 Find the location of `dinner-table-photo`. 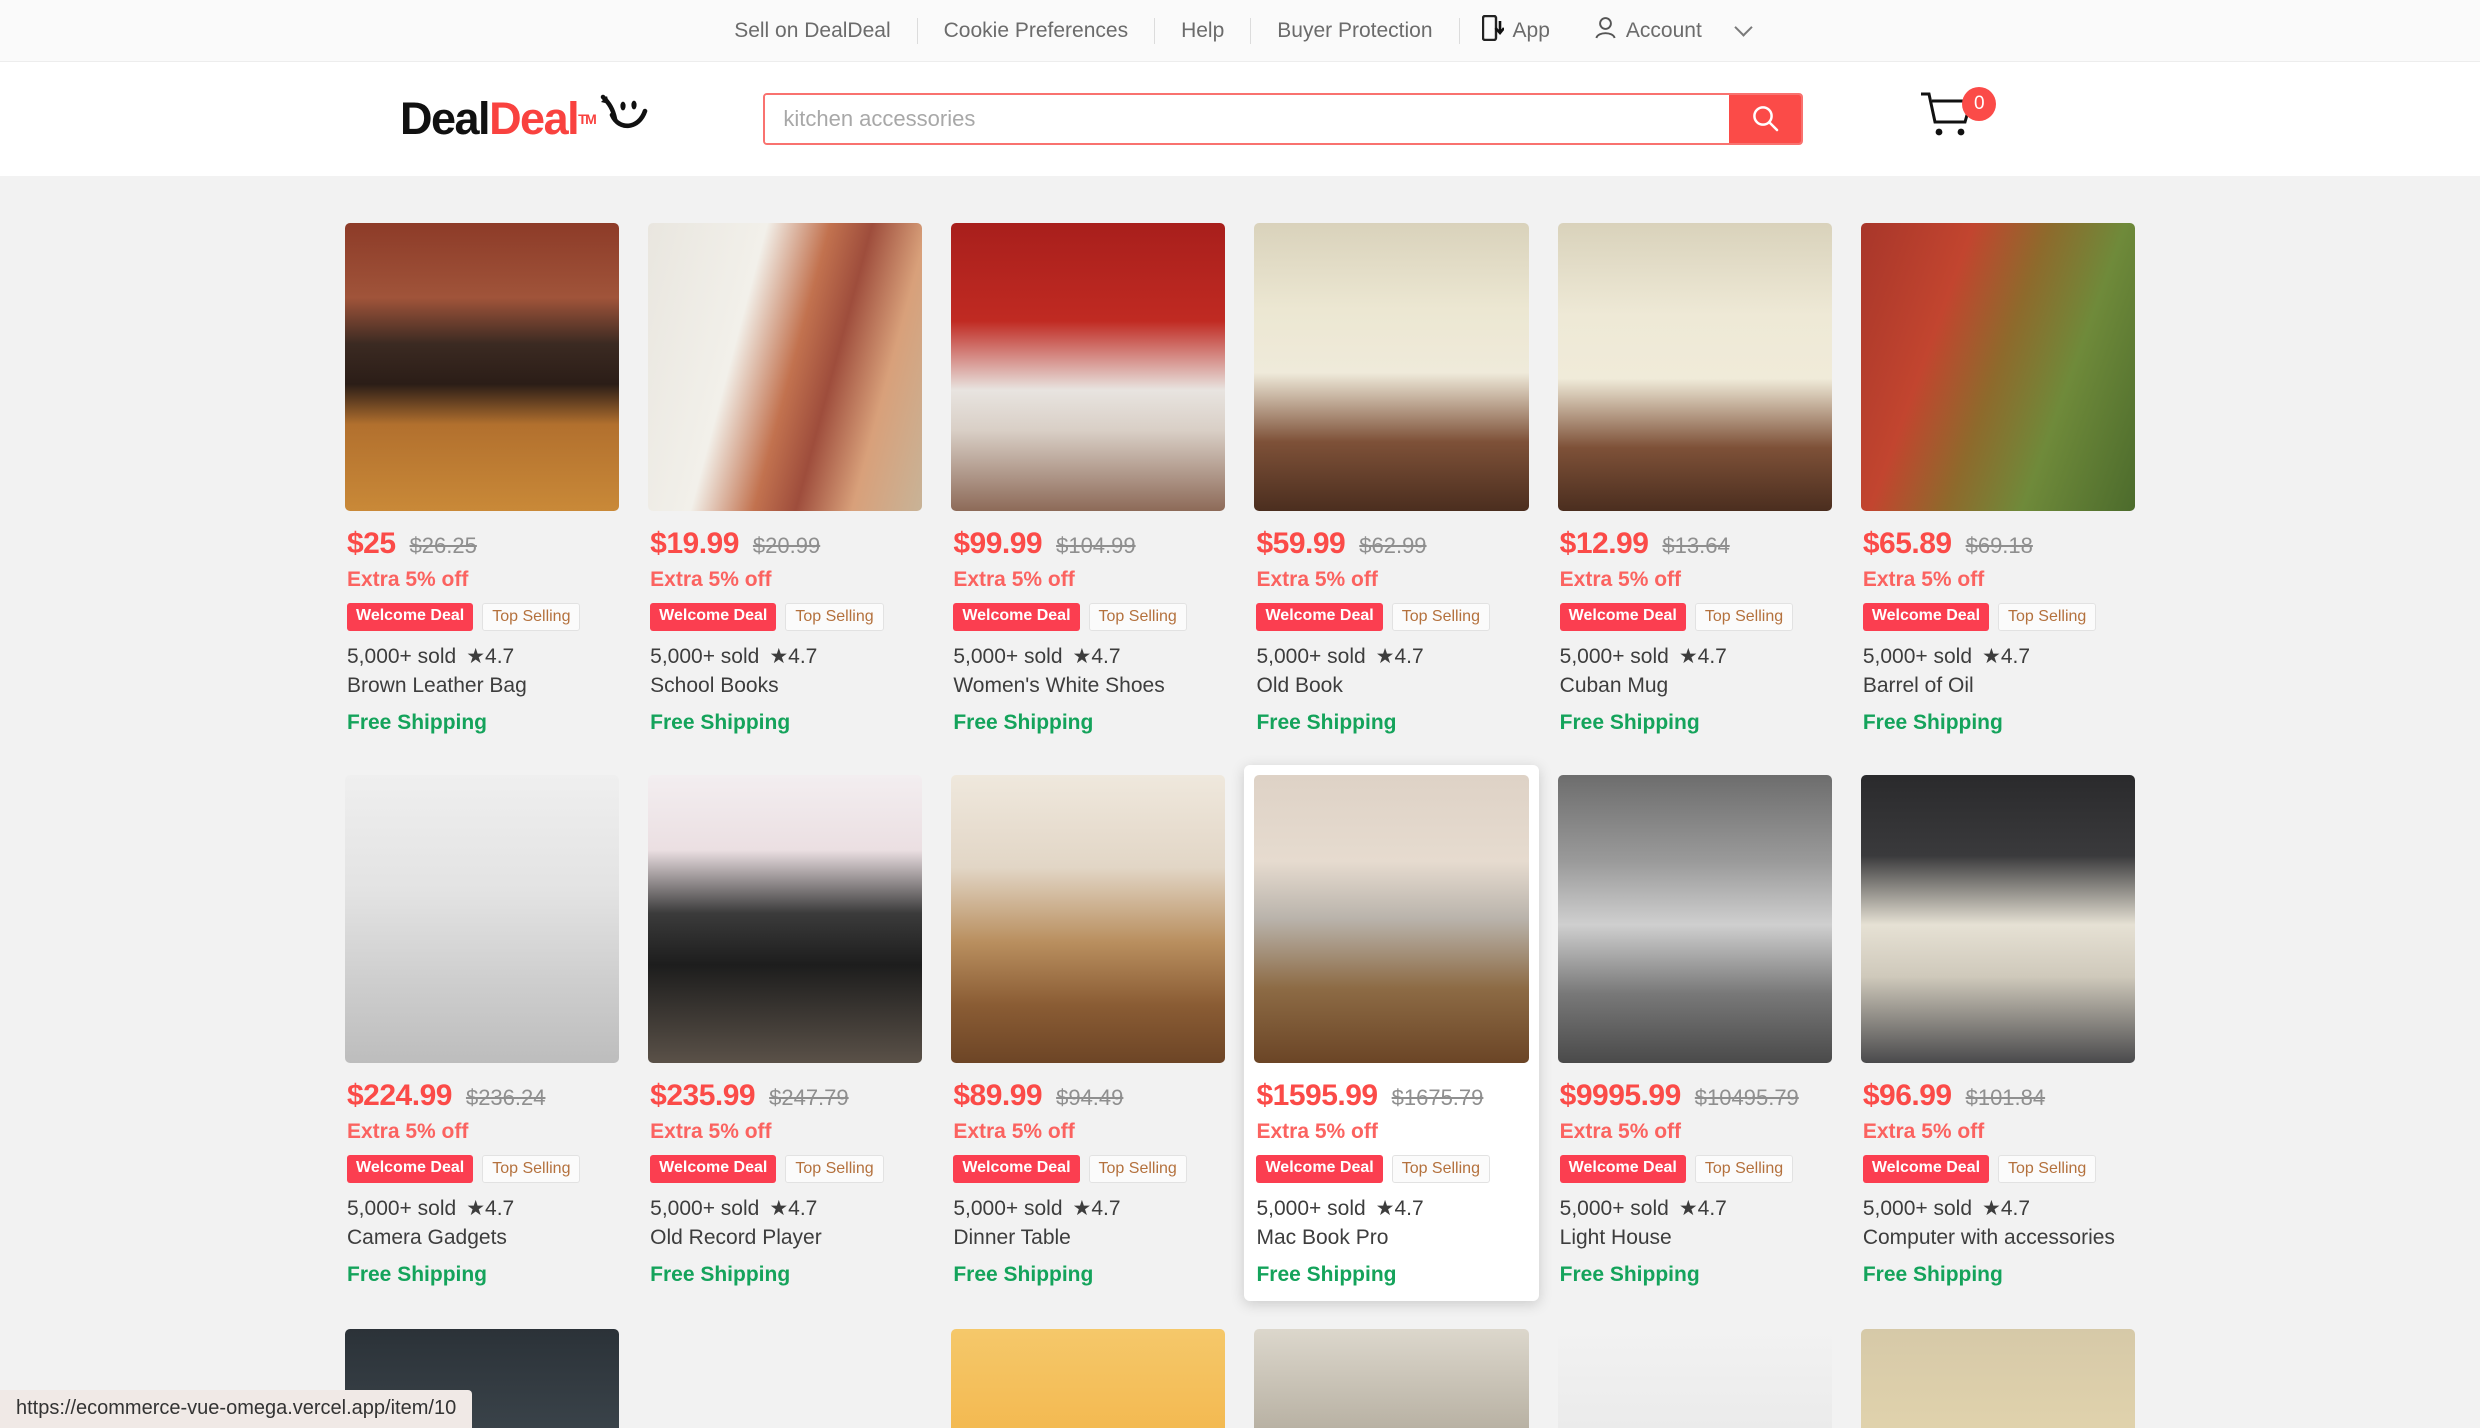

dinner-table-photo is located at coordinates (1088, 919).